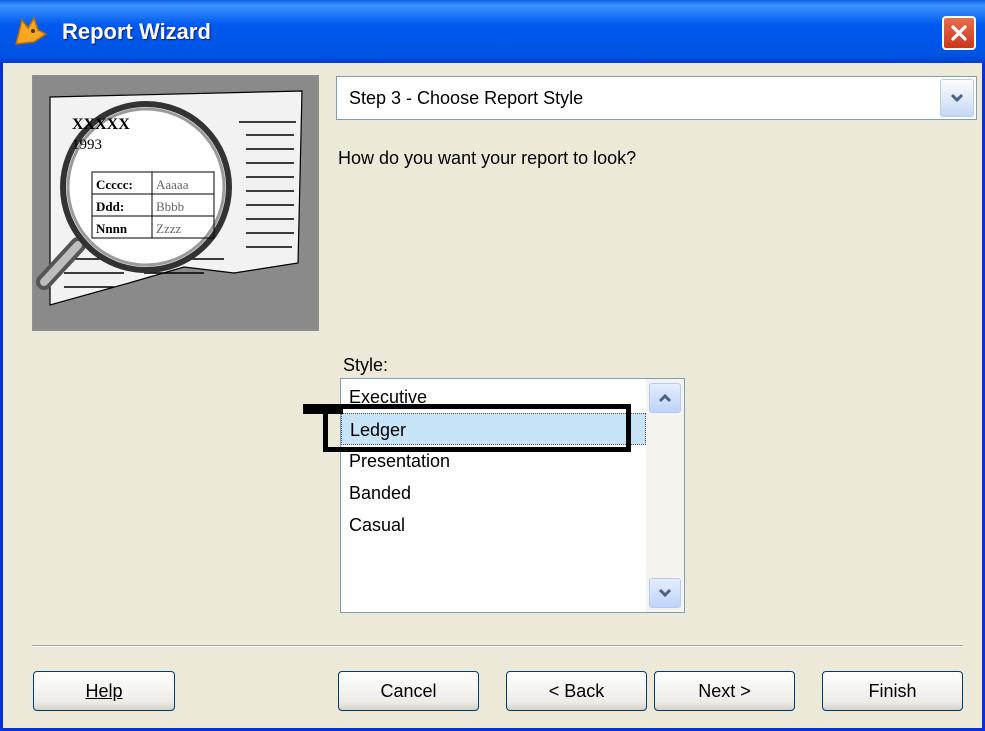 The height and width of the screenshot is (731, 985). Describe the element at coordinates (110, 206) in the screenshot. I see `illustration-row-label: Ddd:` at that location.